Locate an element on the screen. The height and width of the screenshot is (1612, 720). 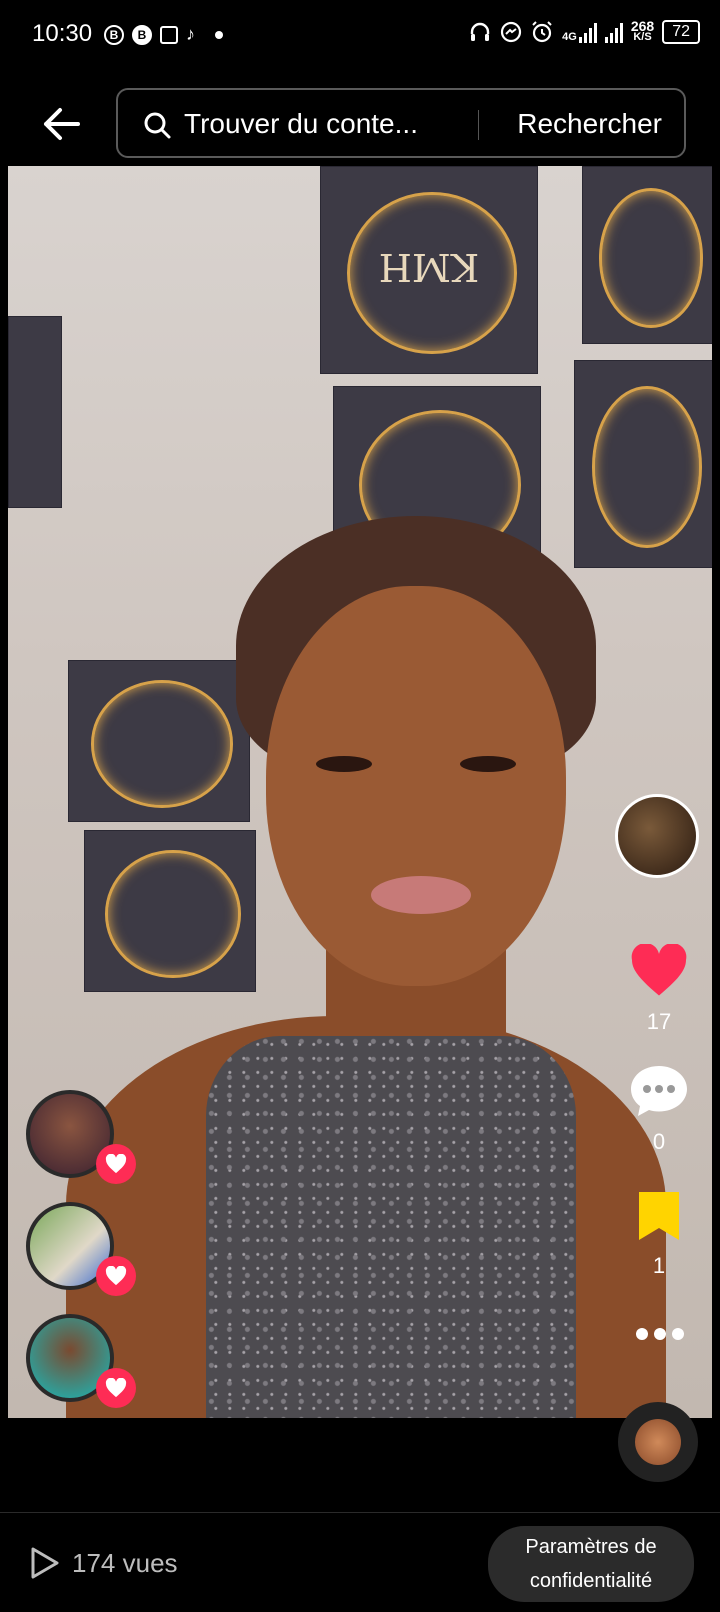
alarm-icon is located at coordinates (542, 32).